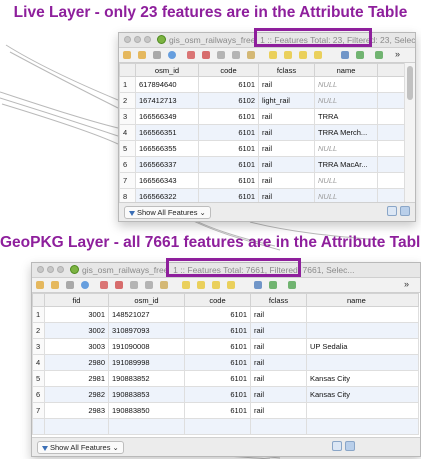 This screenshot has width=421, height=459. Describe the element at coordinates (146, 346) in the screenshot. I see `osm-id-cell: 191090008` at that location.